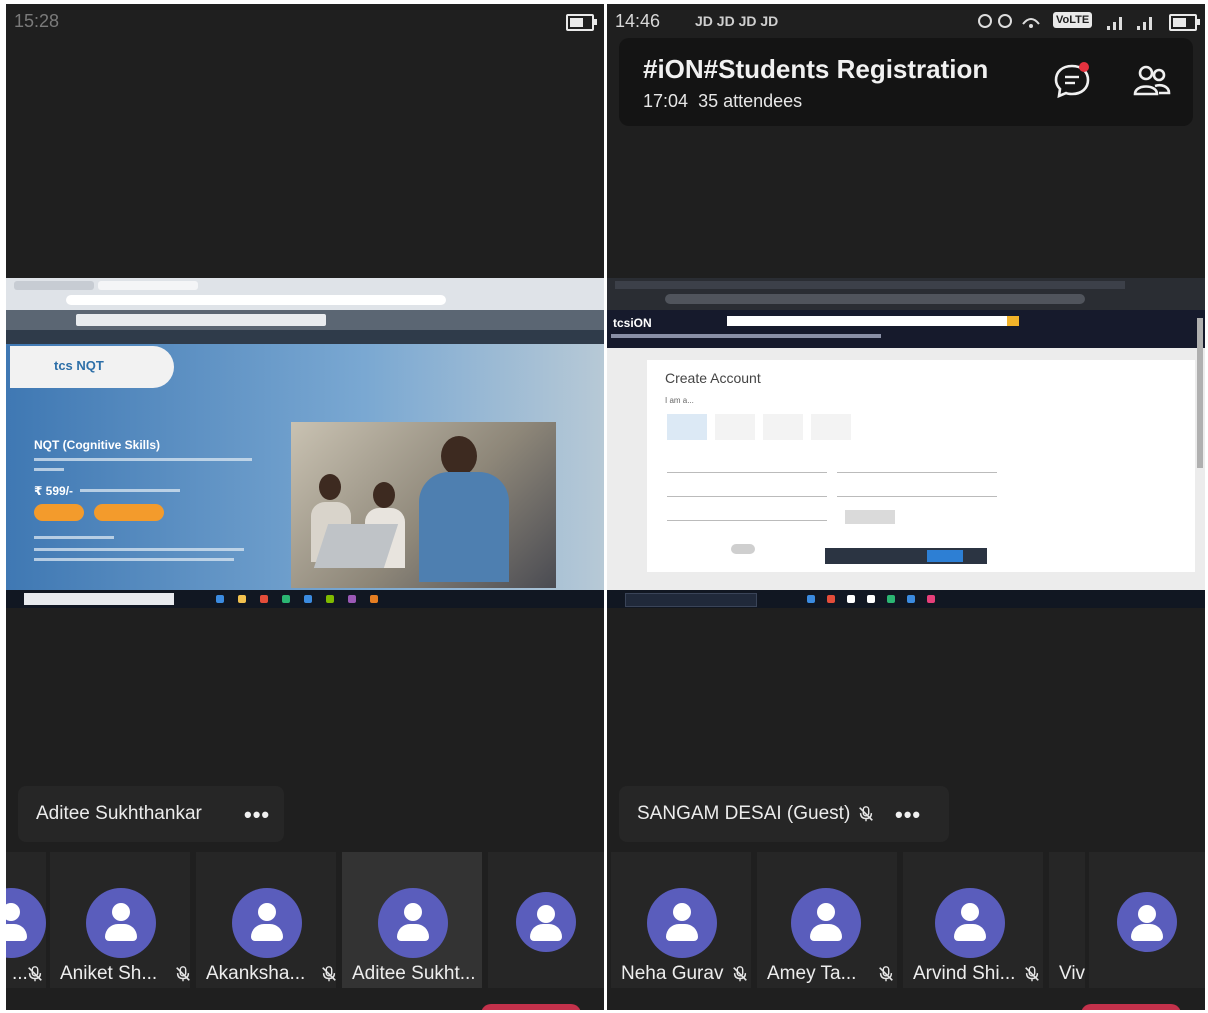  Describe the element at coordinates (713, 378) in the screenshot. I see `create-account-title: Create Account` at that location.